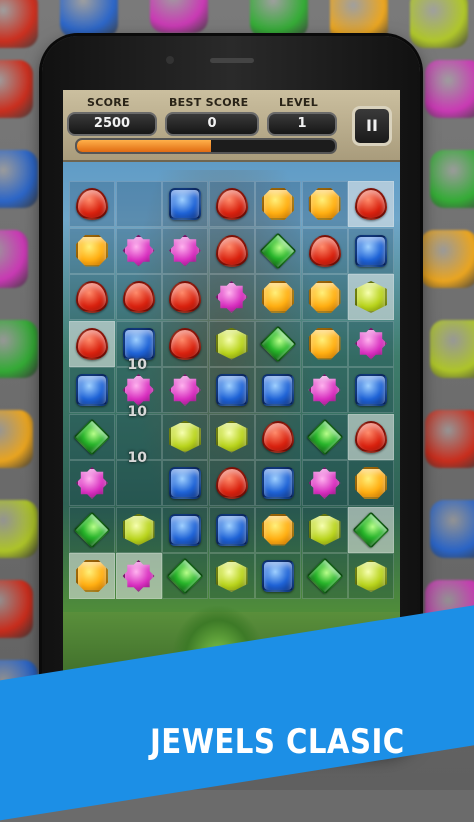 The width and height of the screenshot is (474, 822). What do you see at coordinates (372, 126) in the screenshot?
I see `pause-button: II` at bounding box center [372, 126].